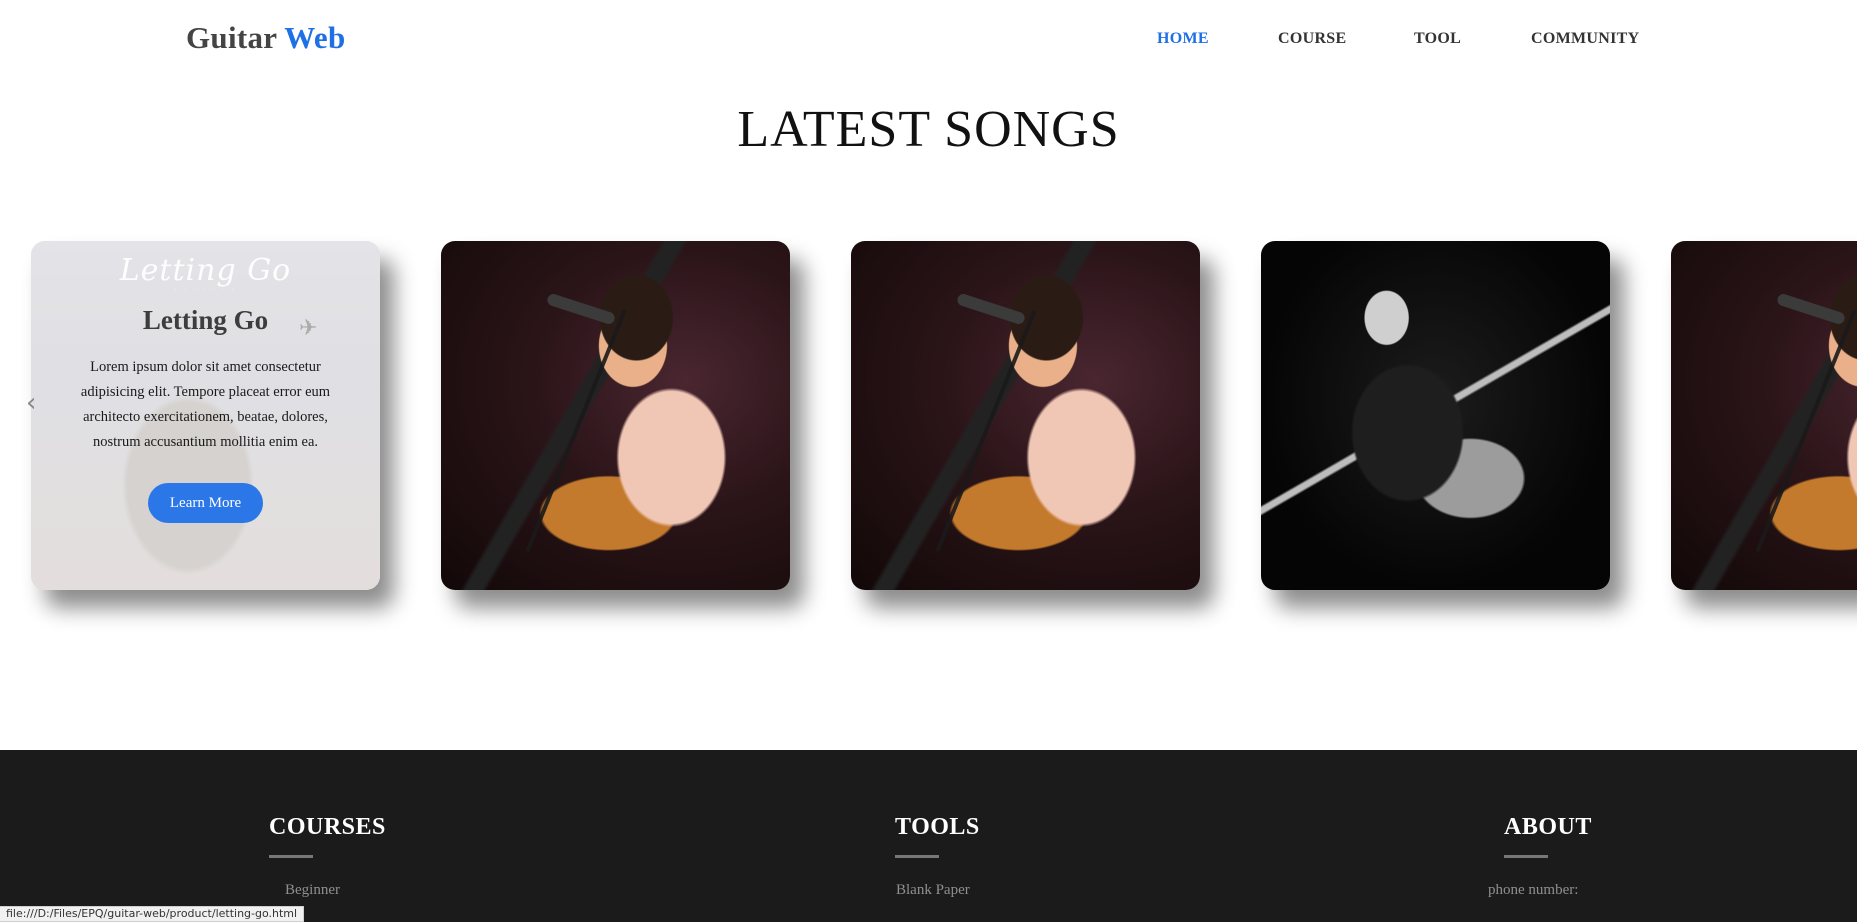  What do you see at coordinates (312, 890) in the screenshot?
I see `footer-link: Beginner` at bounding box center [312, 890].